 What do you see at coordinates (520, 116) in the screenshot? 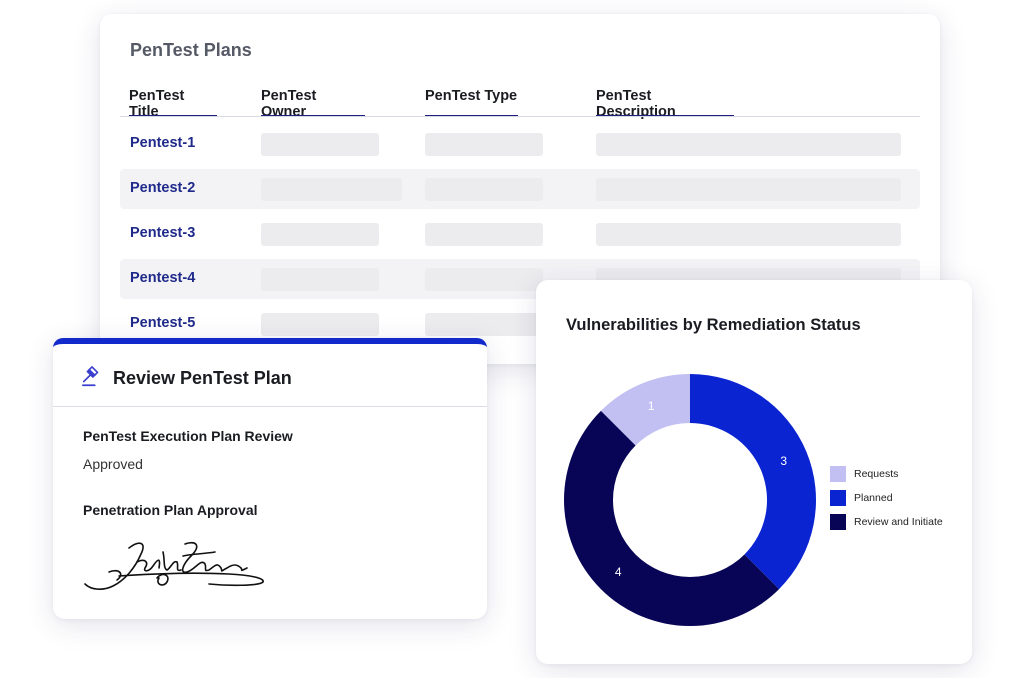
I see `header-divider` at bounding box center [520, 116].